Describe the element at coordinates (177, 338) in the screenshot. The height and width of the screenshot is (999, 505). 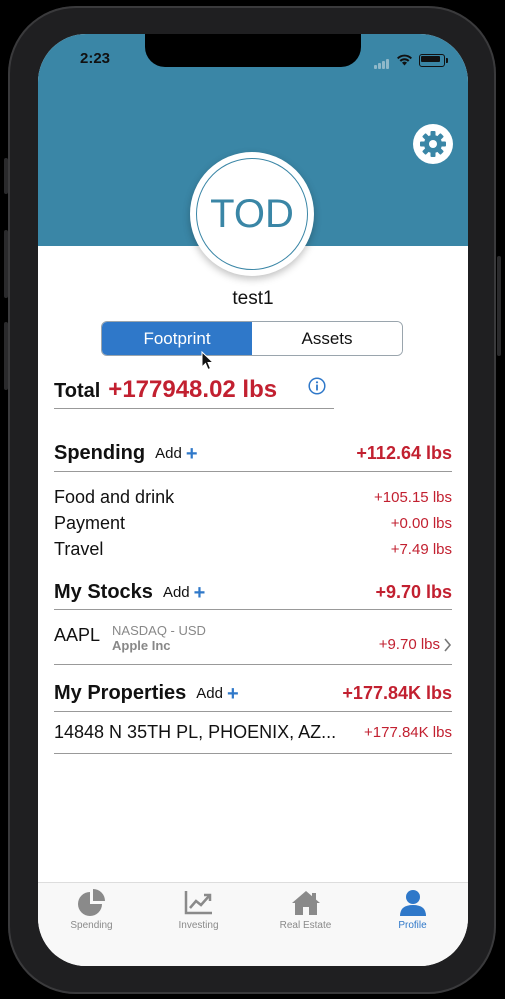
I see `segment-footprint: Footprint` at that location.